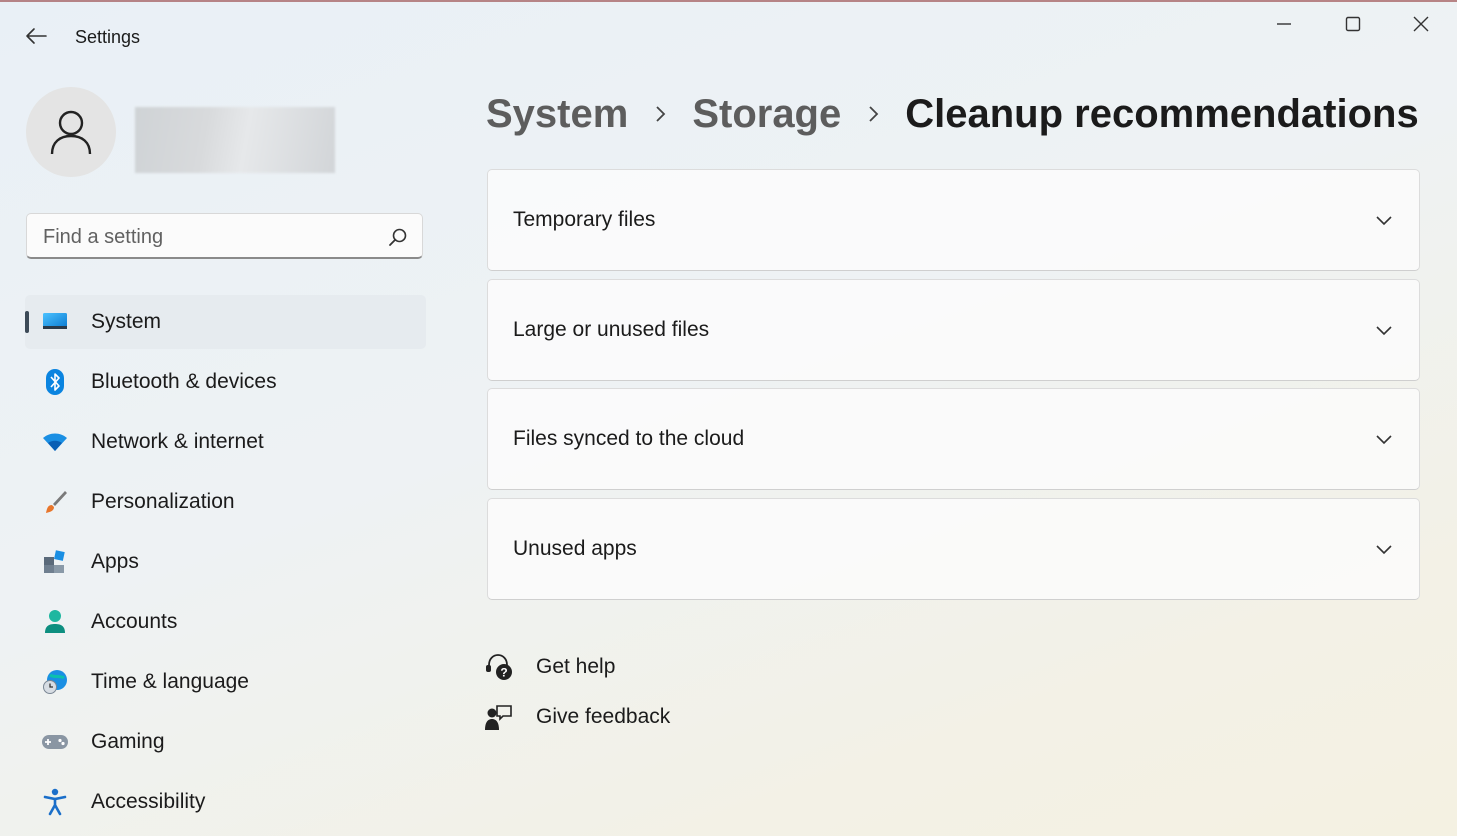 This screenshot has height=836, width=1457. Describe the element at coordinates (576, 666) in the screenshot. I see `get-help-label: Get help` at that location.